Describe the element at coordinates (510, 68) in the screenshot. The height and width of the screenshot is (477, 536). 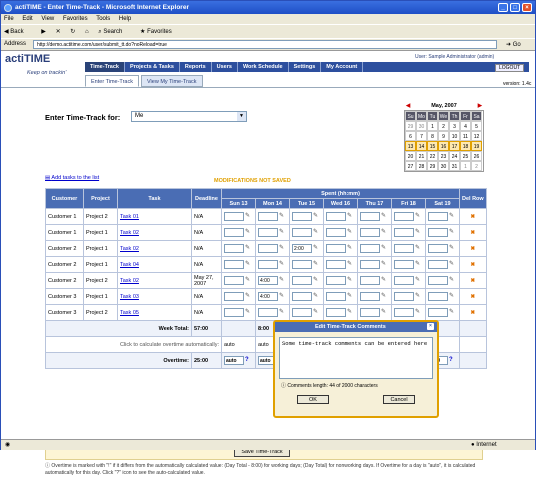
I see `logout-button: LOGOUT` at that location.